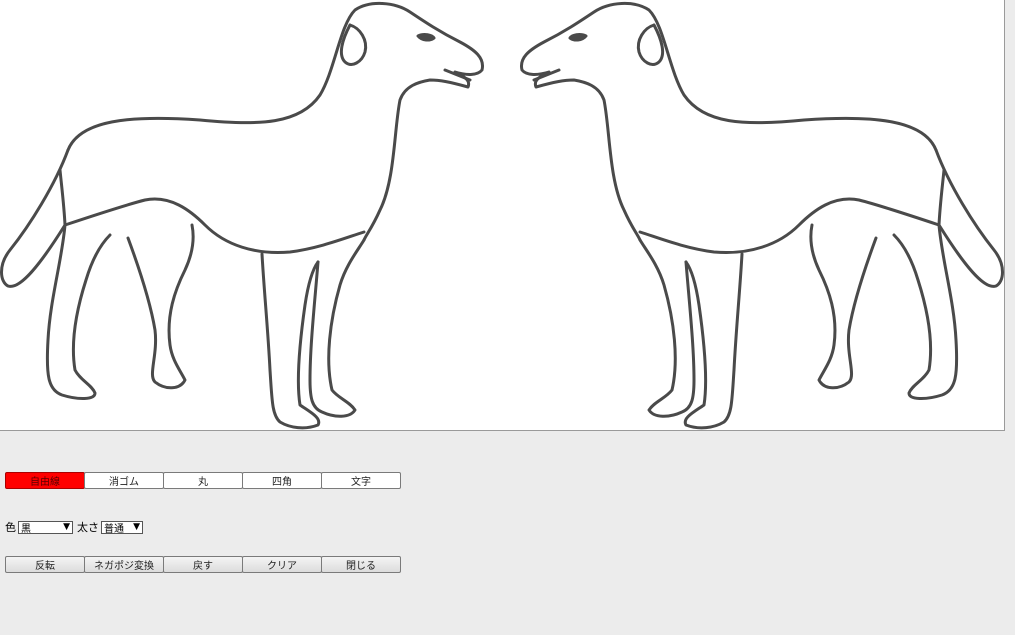 This screenshot has width=1015, height=635. What do you see at coordinates (26, 529) in the screenshot?
I see `color-select-value: 黒` at bounding box center [26, 529].